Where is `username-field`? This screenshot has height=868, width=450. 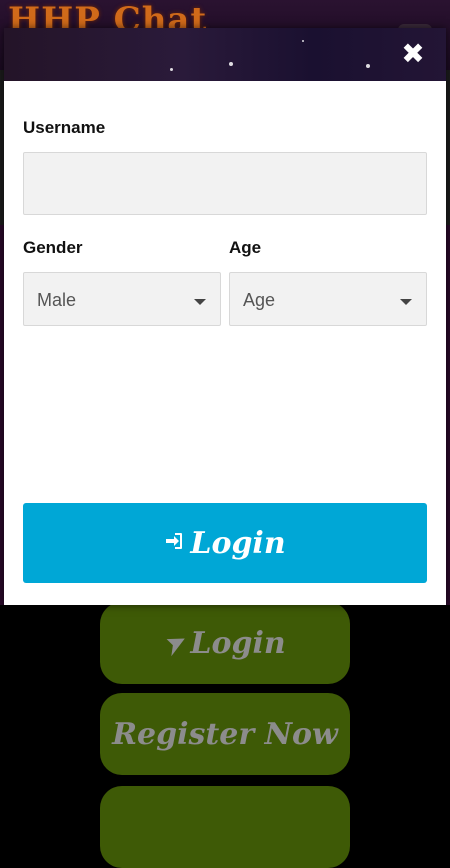
username-field is located at coordinates (225, 183).